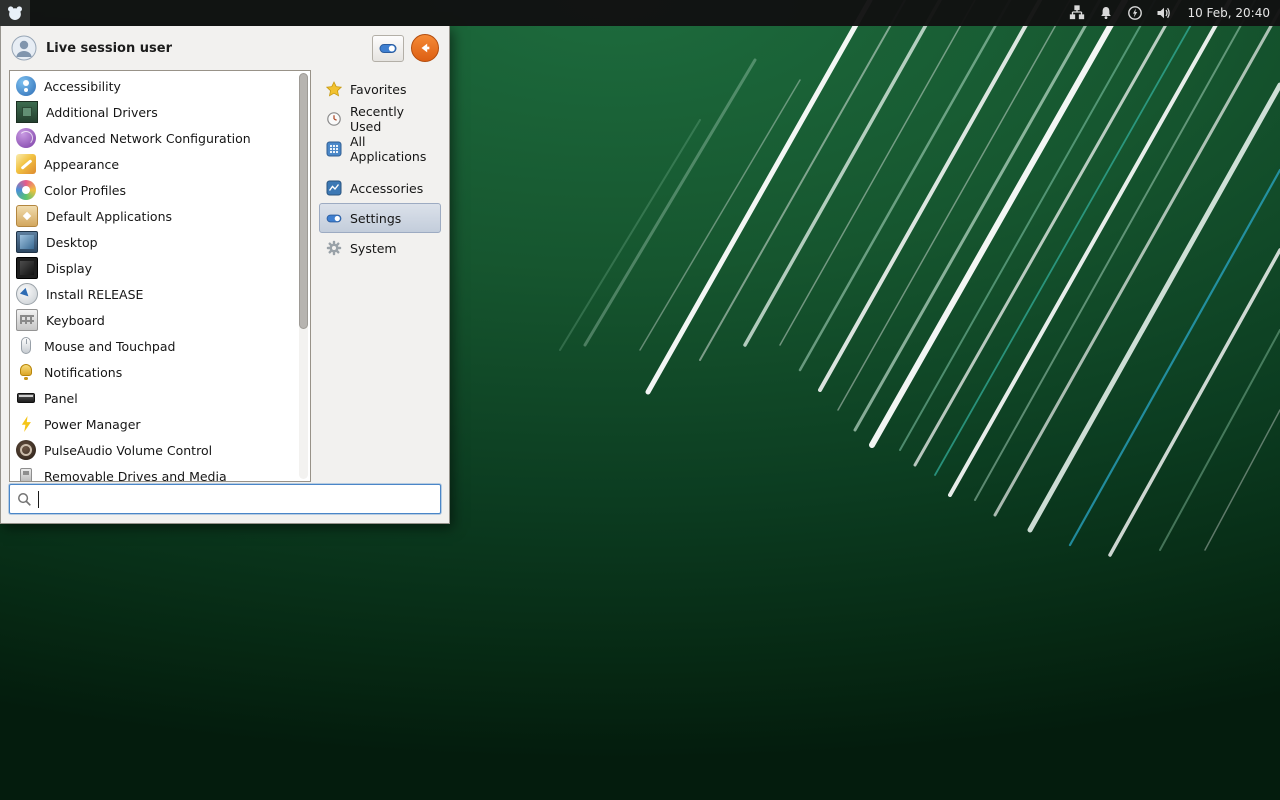 Image resolution: width=1280 pixels, height=800 pixels. What do you see at coordinates (26, 450) in the screenshot?
I see `pulseaudio-icon` at bounding box center [26, 450].